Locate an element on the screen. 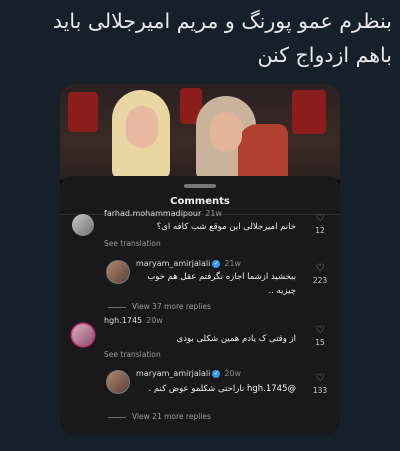 Image resolution: width=400 pixels, height=451 pixels. like-button: ♡ 15 is located at coordinates (320, 336).